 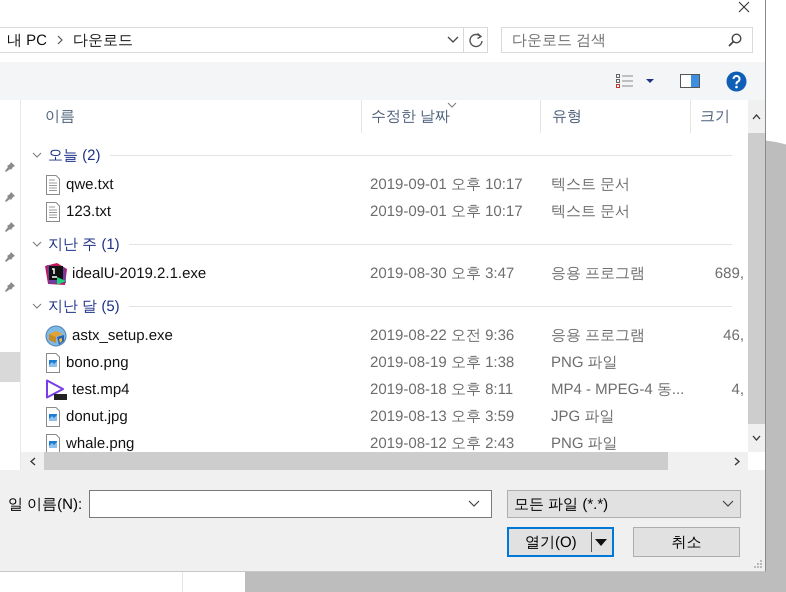 I want to click on file-type-dropdown: 모든 파일 (*.*), so click(x=624, y=504).